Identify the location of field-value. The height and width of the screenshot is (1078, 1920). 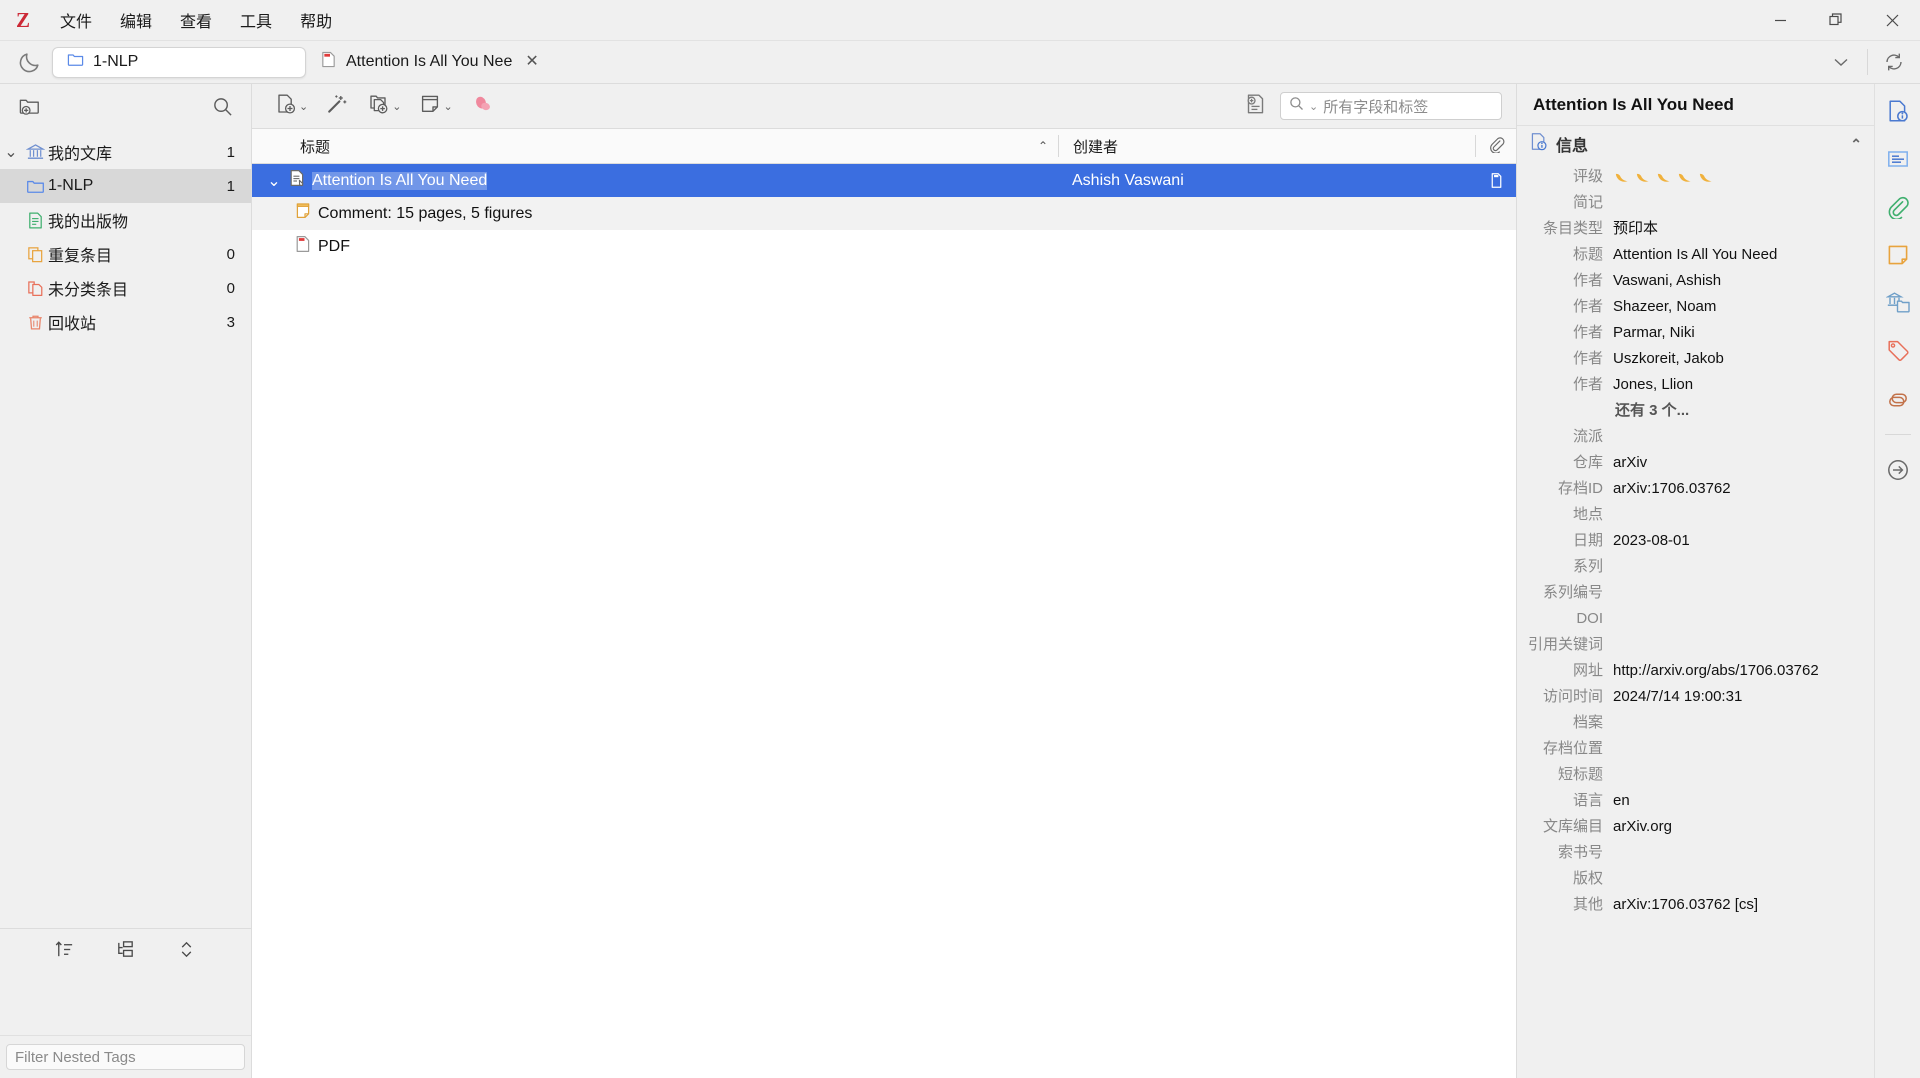
(1737, 177).